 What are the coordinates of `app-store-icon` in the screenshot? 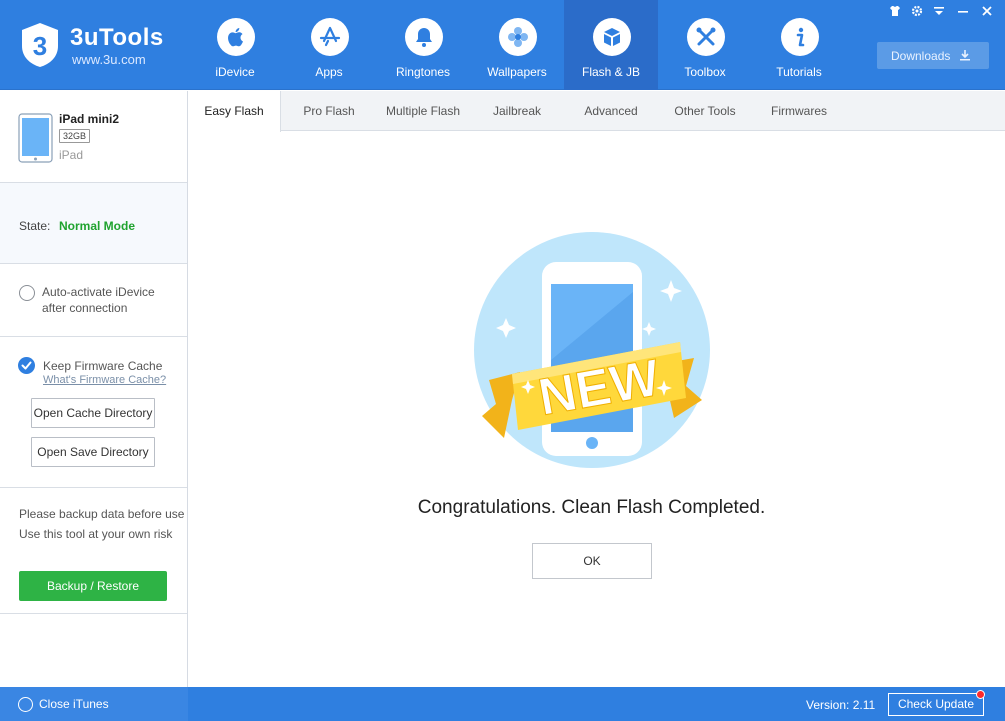 It's located at (330, 36).